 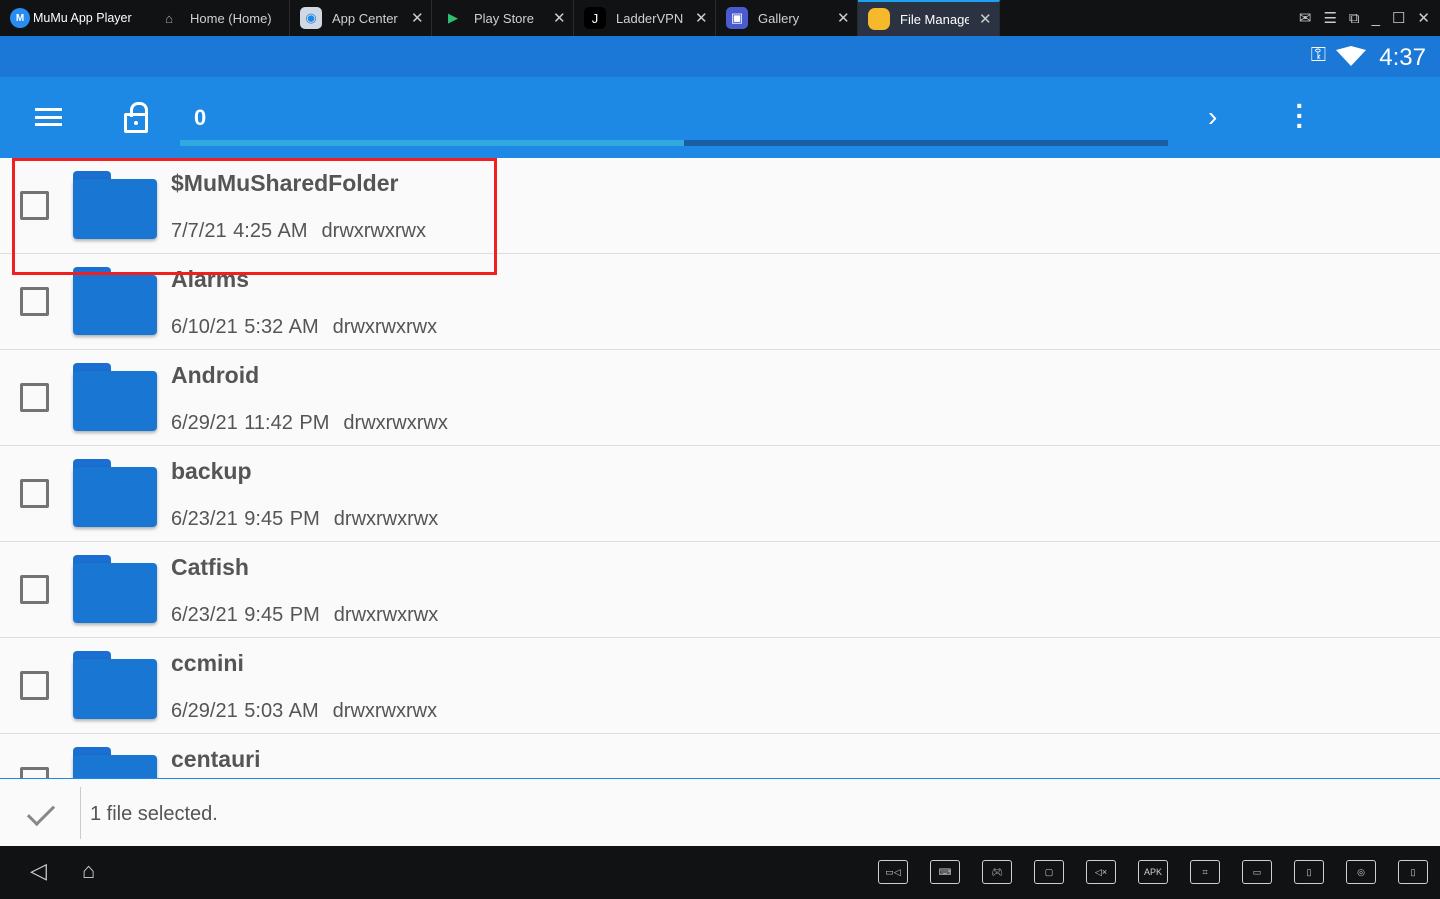 I want to click on shake-icon: ▯, so click(x=1309, y=872).